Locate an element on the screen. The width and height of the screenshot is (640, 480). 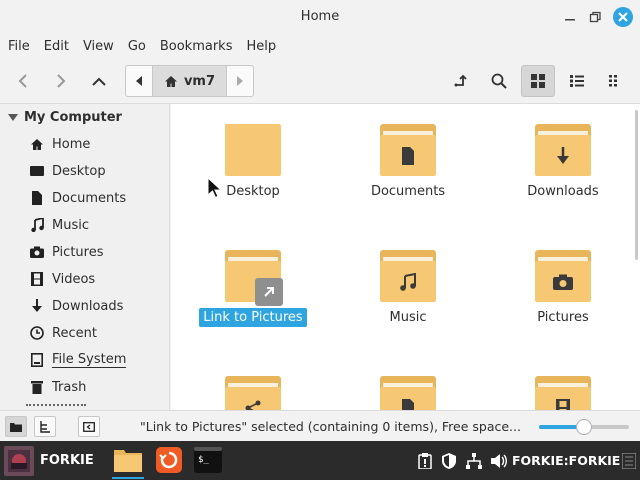
tree-icon is located at coordinates (45, 426).